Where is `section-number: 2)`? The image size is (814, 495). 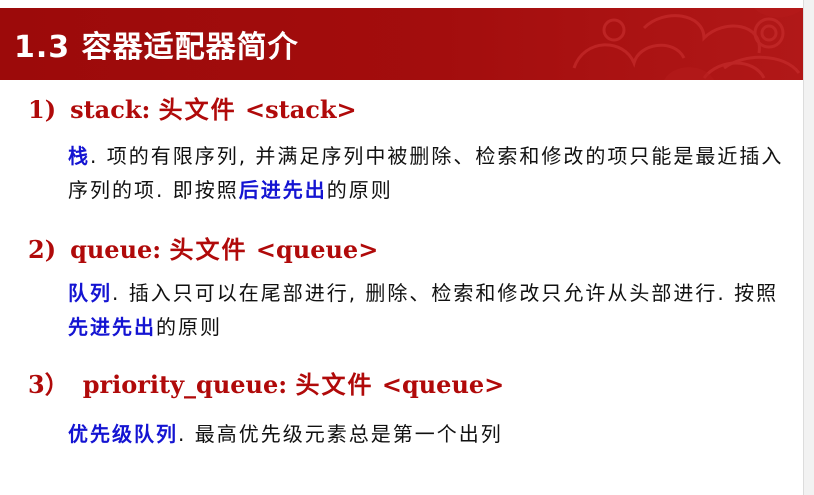
section-number: 2) is located at coordinates (42, 249).